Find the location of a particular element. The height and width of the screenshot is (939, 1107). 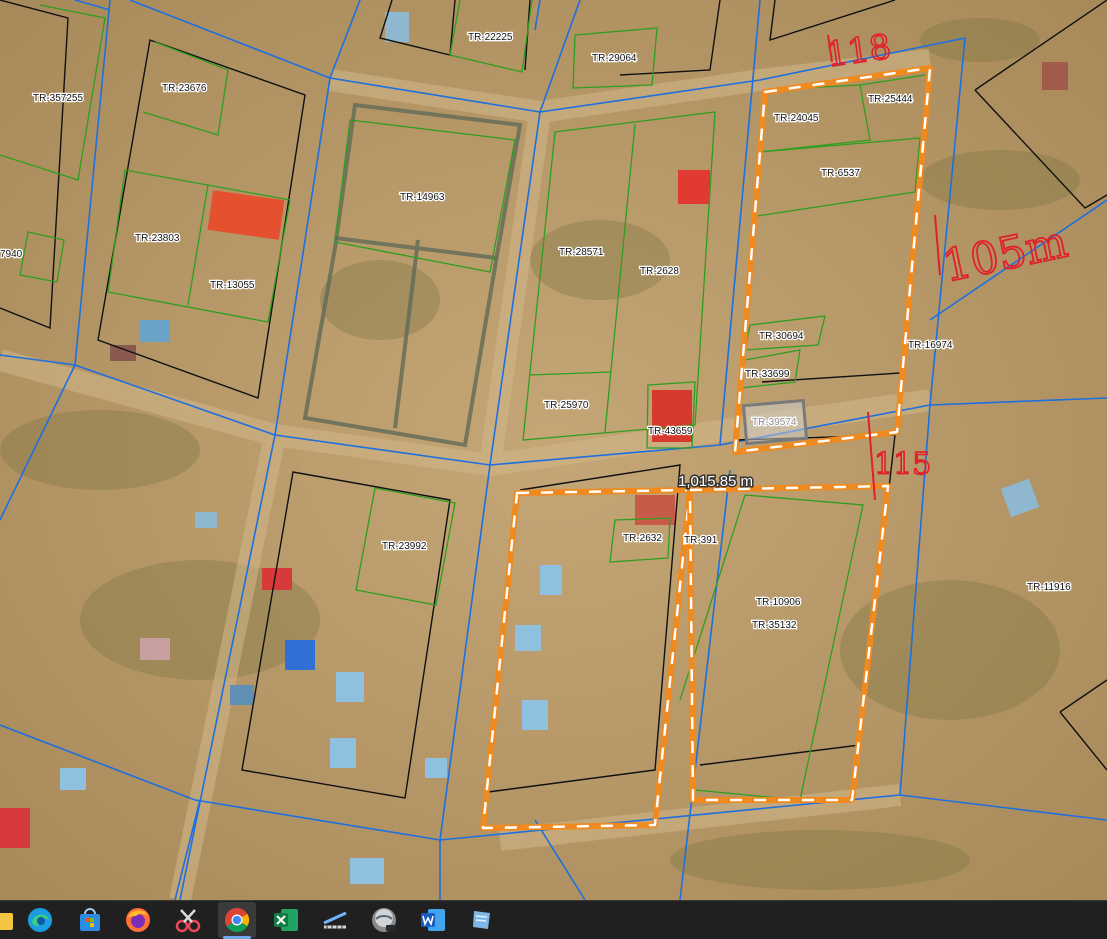

snipping-tool-icon is located at coordinates (188, 920).